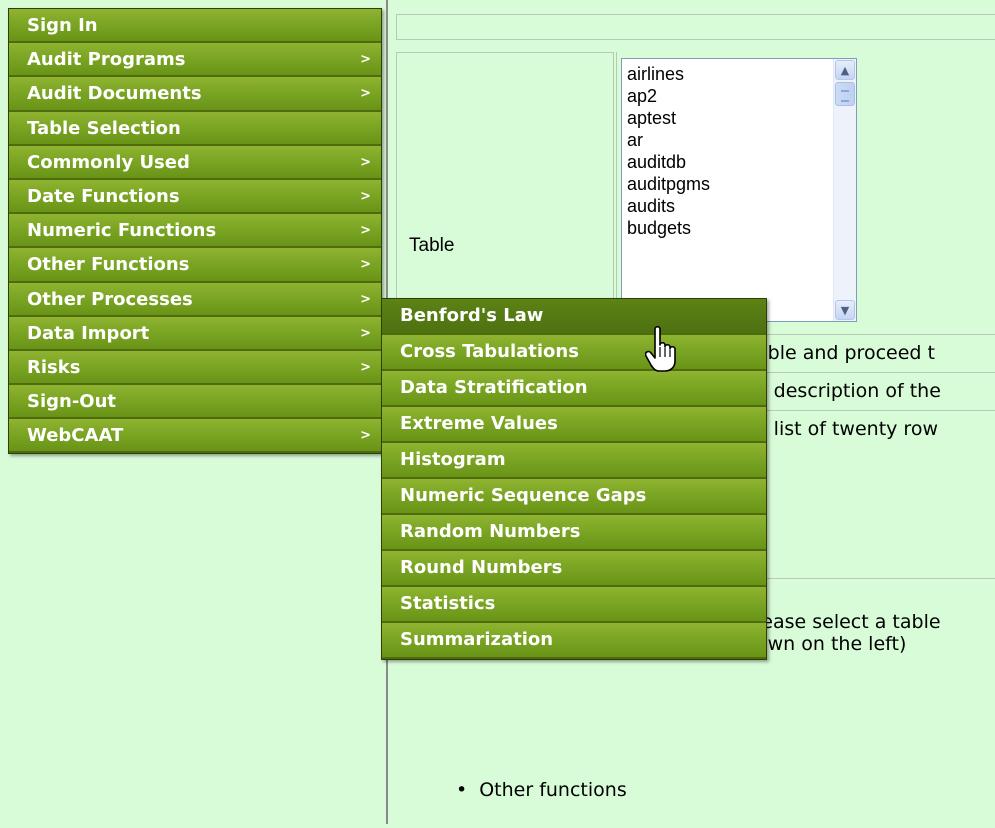 The height and width of the screenshot is (828, 995). I want to click on table-option: budgets, so click(722, 228).